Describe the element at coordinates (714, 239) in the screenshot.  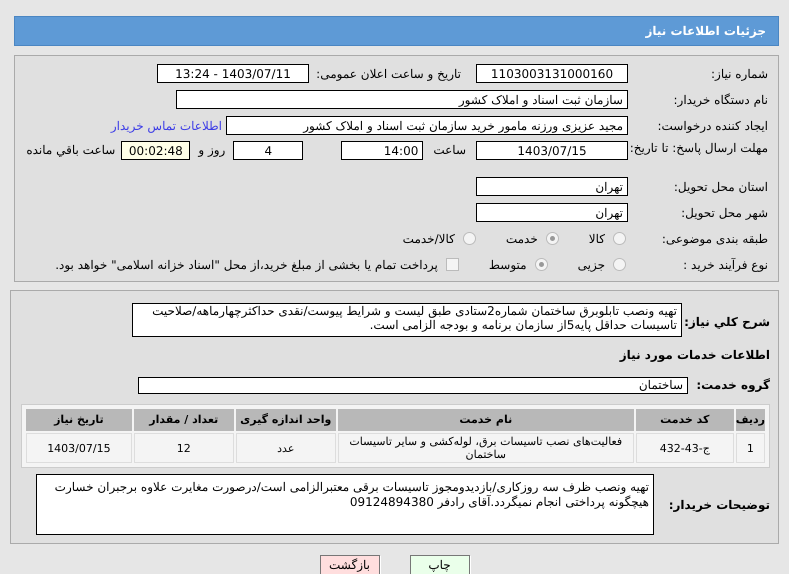
I see `field-label: طبقه بندی موضوعی:` at that location.